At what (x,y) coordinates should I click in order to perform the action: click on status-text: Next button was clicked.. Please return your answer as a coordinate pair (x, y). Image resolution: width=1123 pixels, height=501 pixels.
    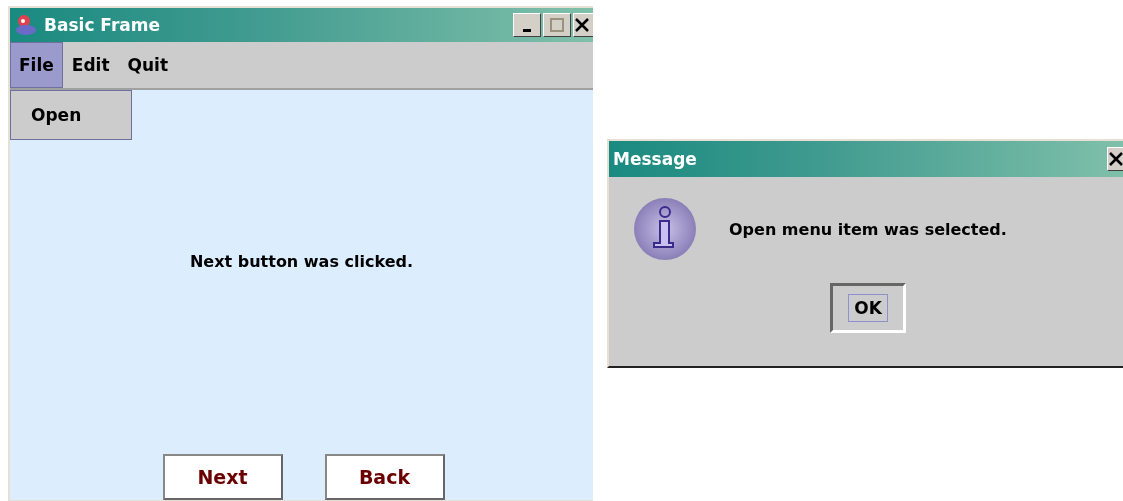
    Looking at the image, I should click on (301, 261).